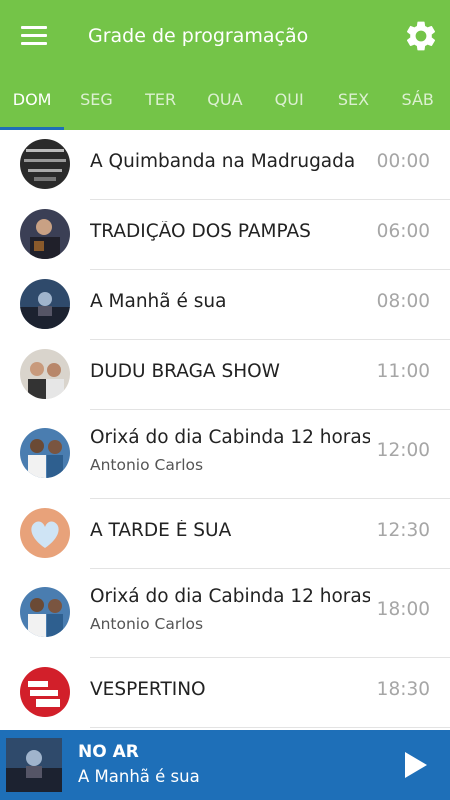 The width and height of the screenshot is (450, 800). What do you see at coordinates (32, 103) in the screenshot?
I see `tab-dom: DOM` at bounding box center [32, 103].